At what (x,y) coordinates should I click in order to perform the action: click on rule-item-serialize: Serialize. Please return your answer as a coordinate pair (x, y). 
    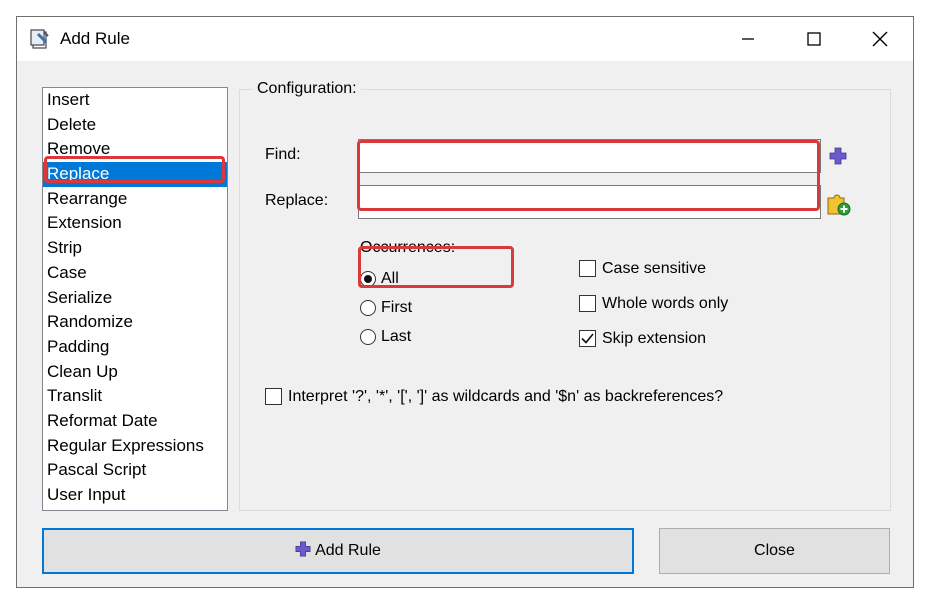
    Looking at the image, I should click on (135, 298).